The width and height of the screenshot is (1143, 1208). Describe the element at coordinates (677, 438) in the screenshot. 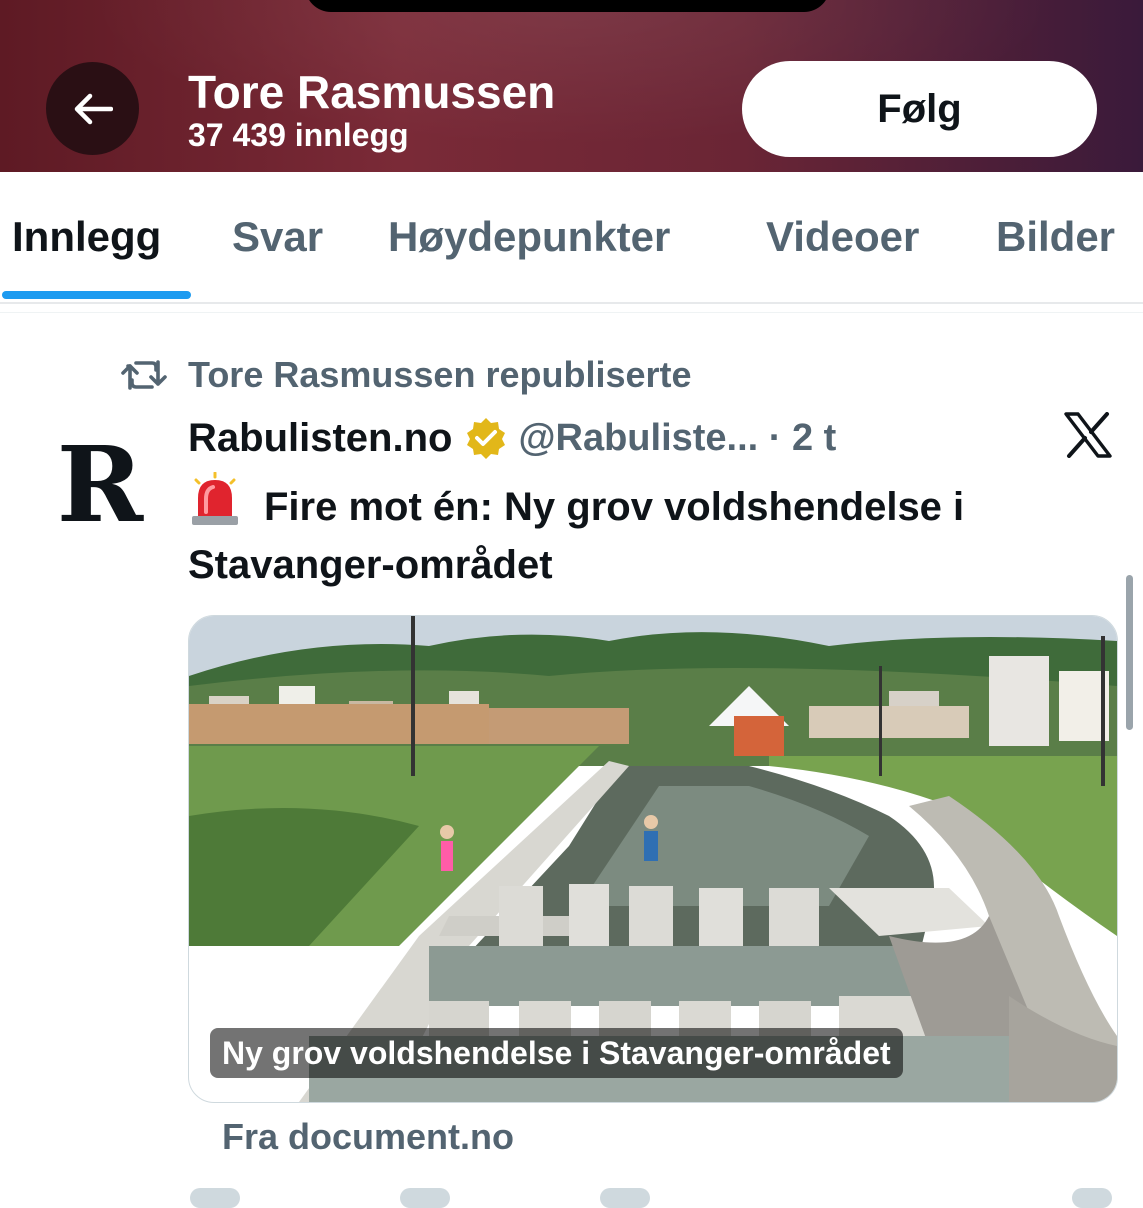

I see `author-handle-time: @Rabuliste... · 2 t` at that location.